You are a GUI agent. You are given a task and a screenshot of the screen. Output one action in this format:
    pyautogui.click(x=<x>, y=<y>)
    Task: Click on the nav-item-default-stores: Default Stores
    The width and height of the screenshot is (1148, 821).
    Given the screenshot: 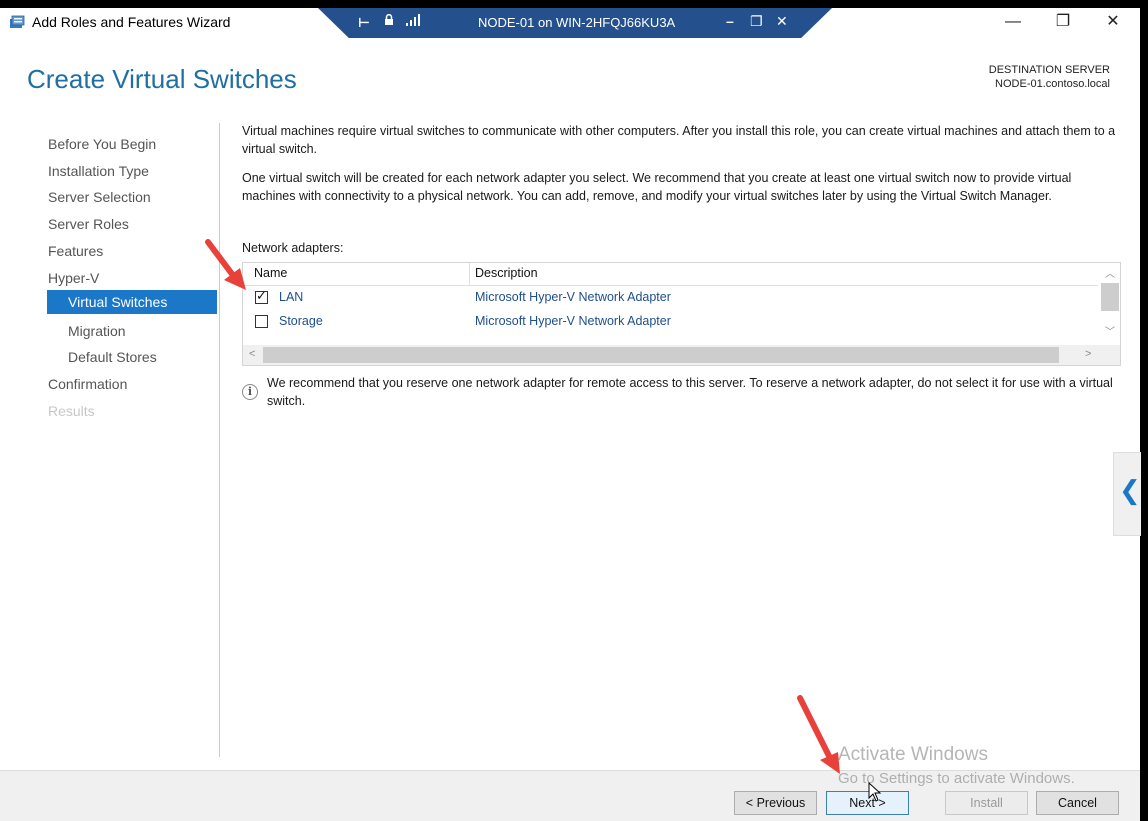 What is the action you would take?
    pyautogui.click(x=112, y=357)
    